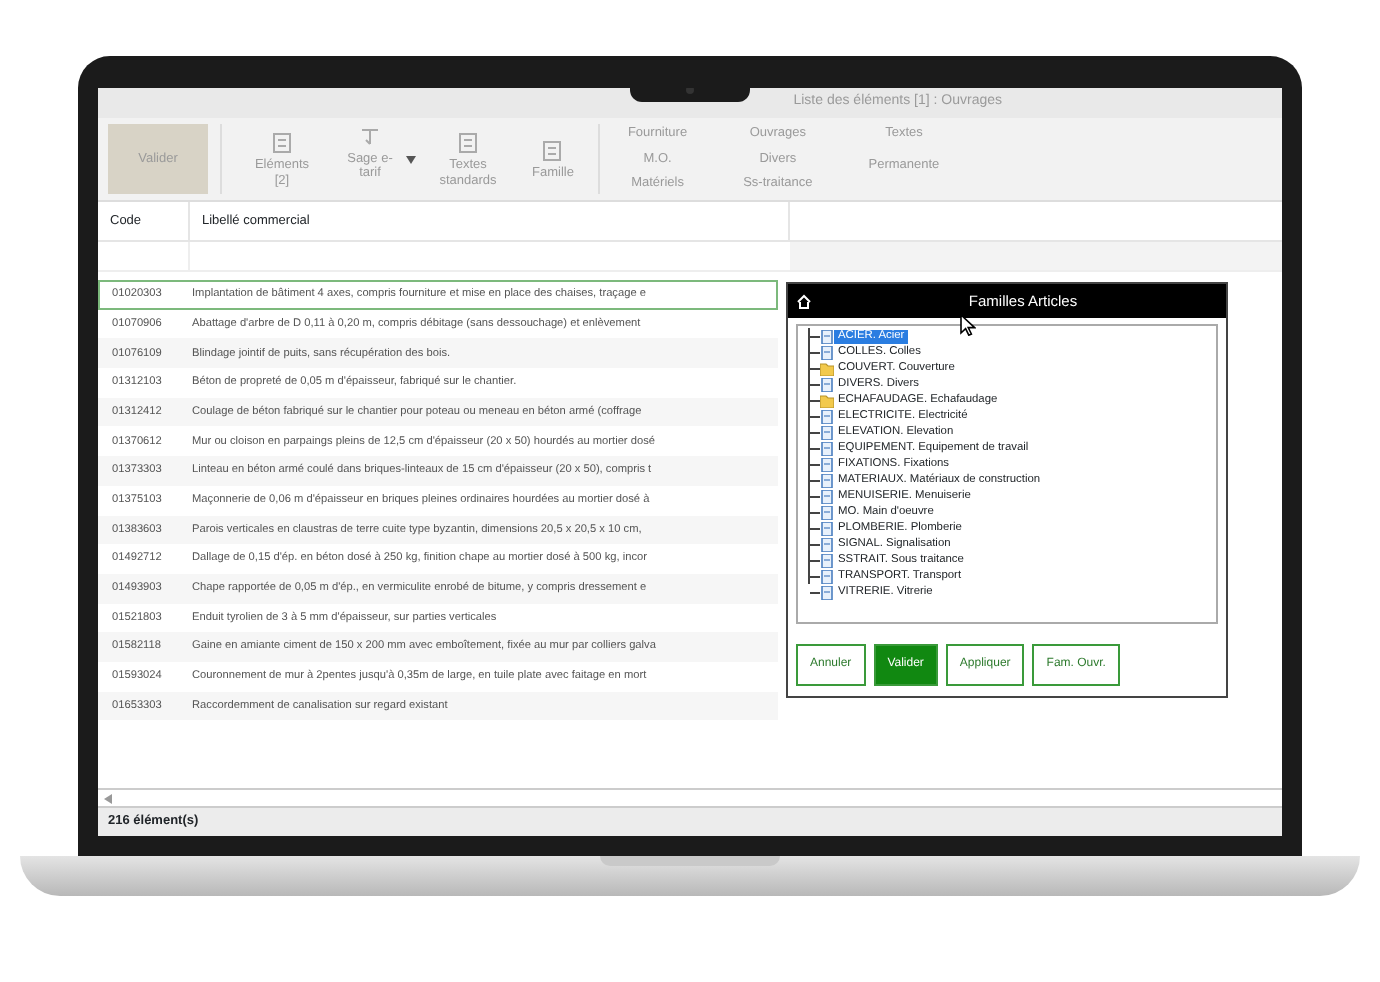 The height and width of the screenshot is (982, 1380). Describe the element at coordinates (804, 301) in the screenshot. I see `app-icon` at that location.